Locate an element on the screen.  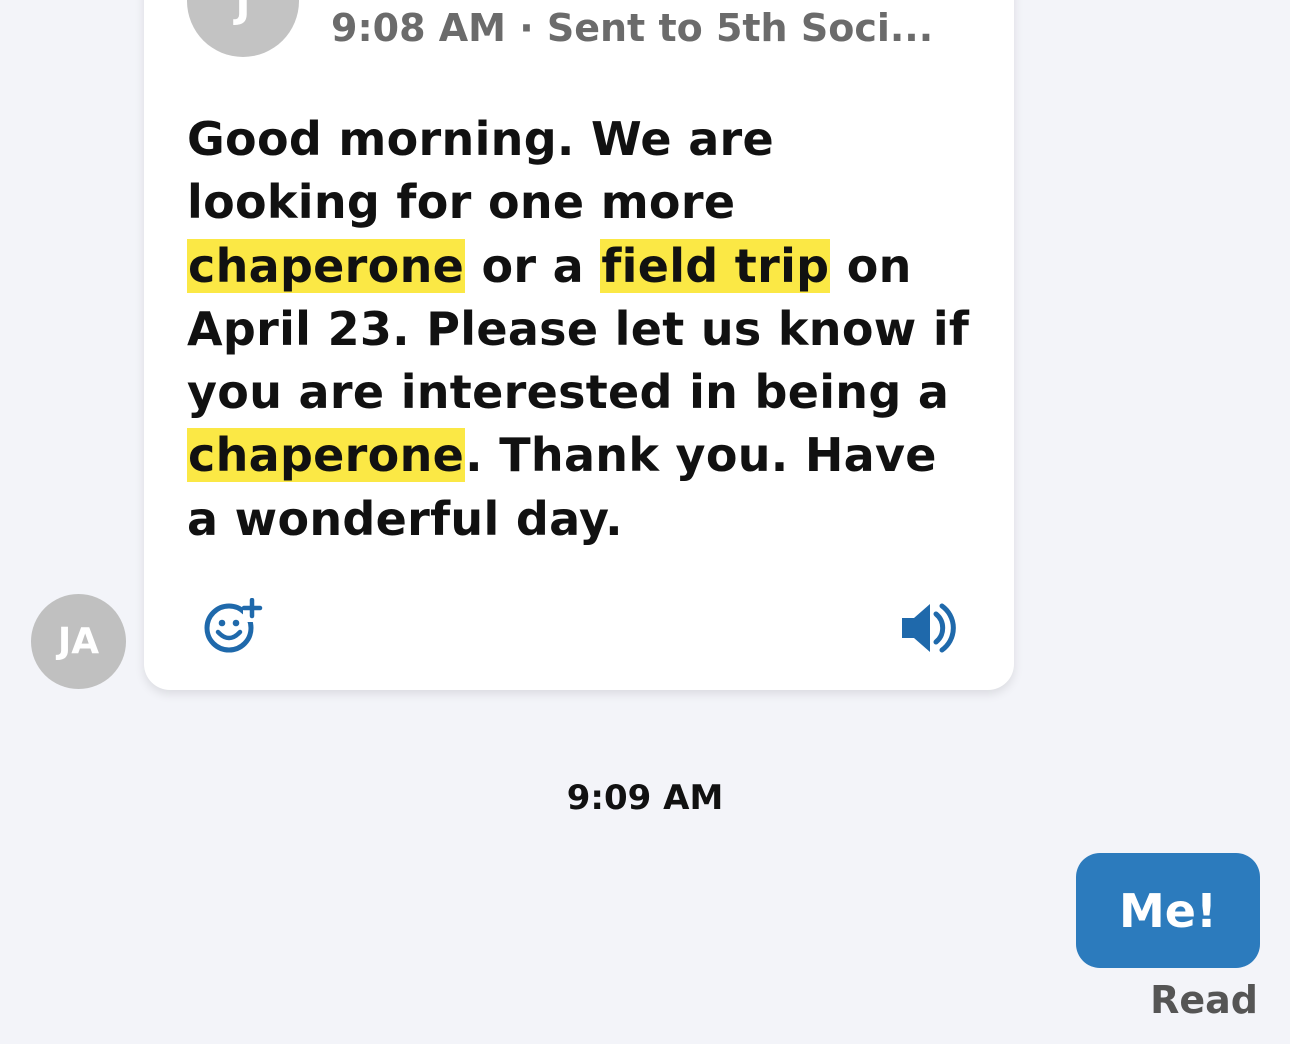
add-reaction-icon is located at coordinates (234, 625).